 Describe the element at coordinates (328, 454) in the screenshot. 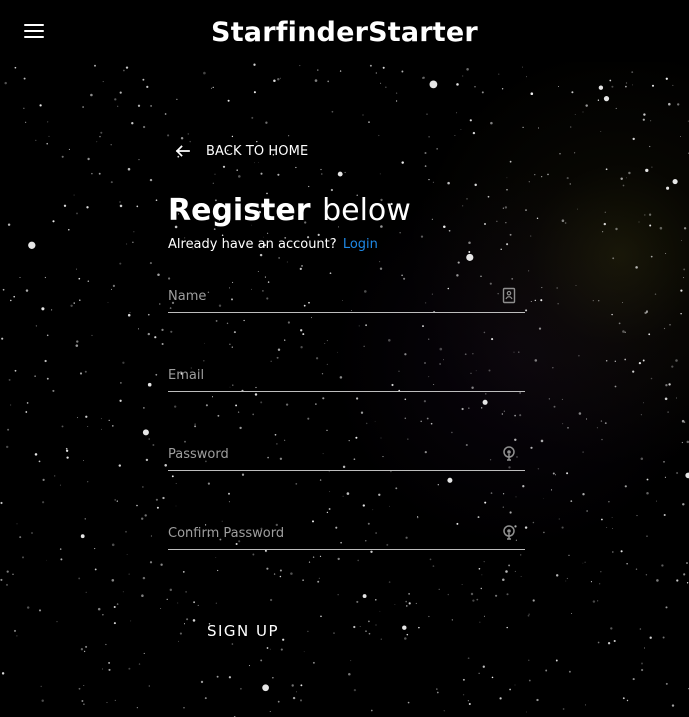

I see `password-field` at that location.